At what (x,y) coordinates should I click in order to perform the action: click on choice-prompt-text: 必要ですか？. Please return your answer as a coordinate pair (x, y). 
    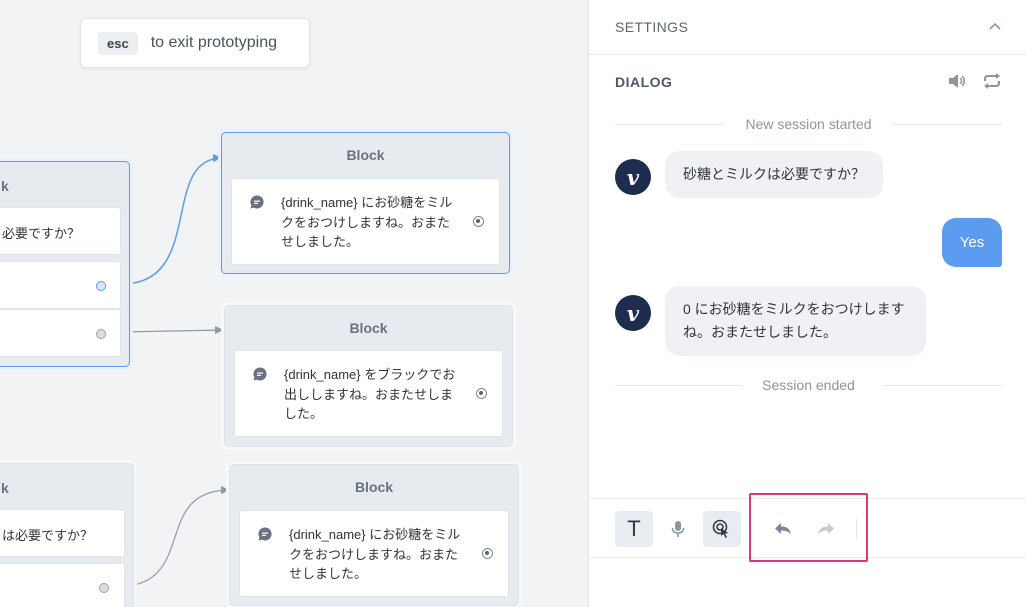
    Looking at the image, I should click on (41, 233).